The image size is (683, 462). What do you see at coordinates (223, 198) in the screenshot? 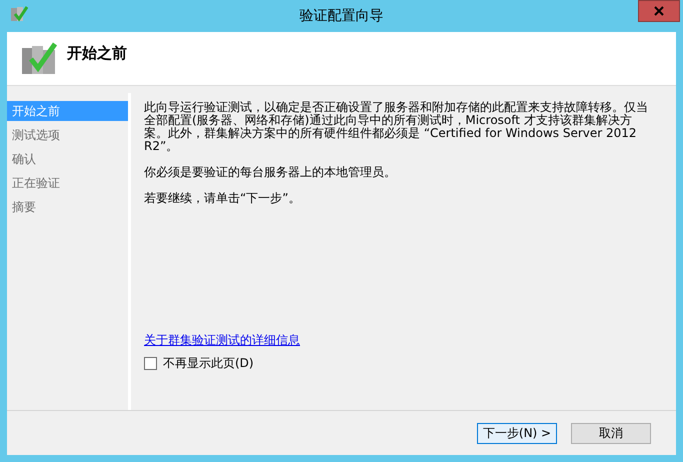
I see `paragraph: 若要继续，请单击“下一步”。` at bounding box center [223, 198].